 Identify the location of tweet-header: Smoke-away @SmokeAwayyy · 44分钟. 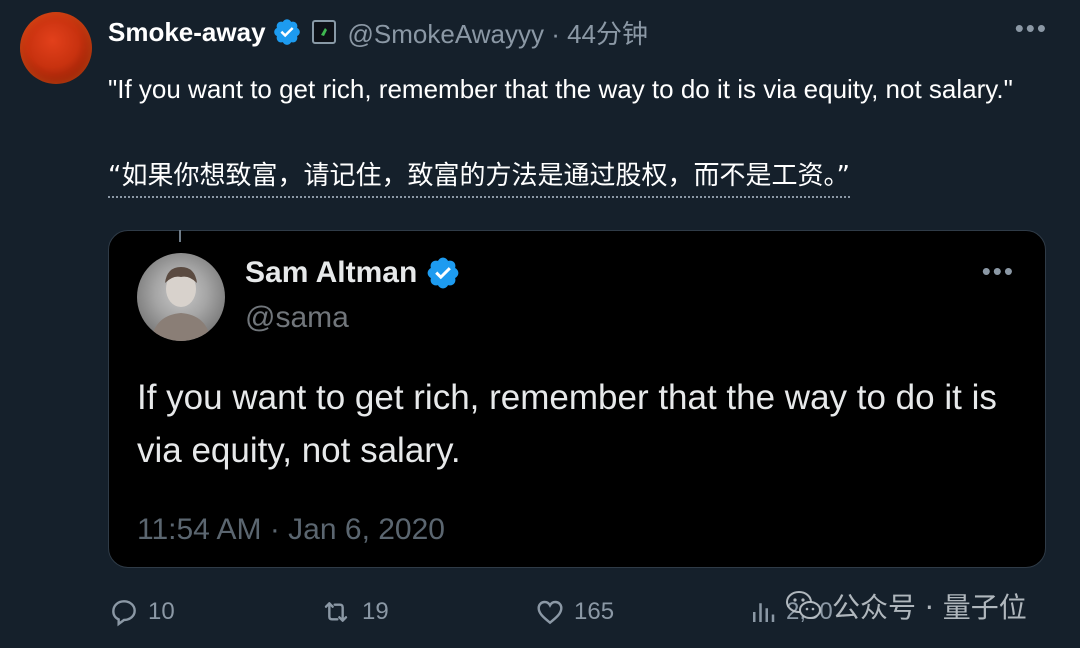
(378, 32).